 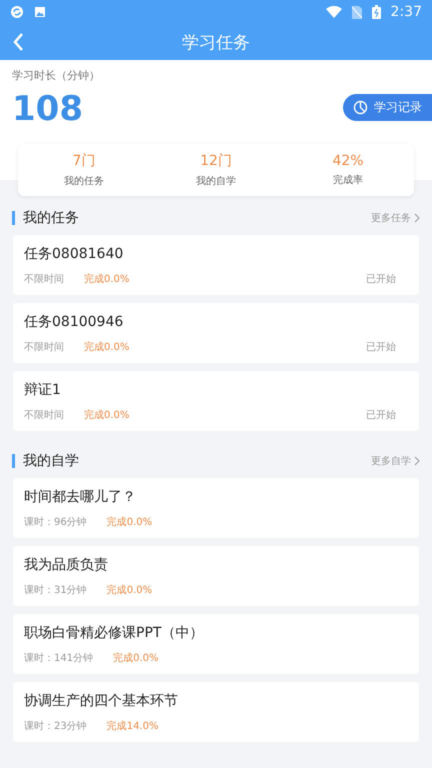 What do you see at coordinates (74, 254) in the screenshot?
I see `course-title: 任务08081640` at bounding box center [74, 254].